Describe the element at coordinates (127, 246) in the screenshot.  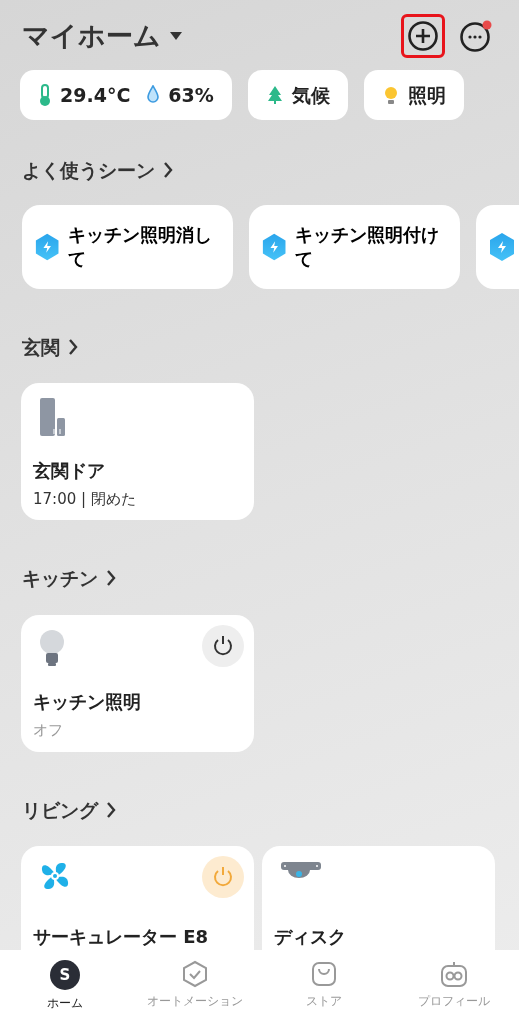
I see `scene-button: キッチン照明消して` at that location.